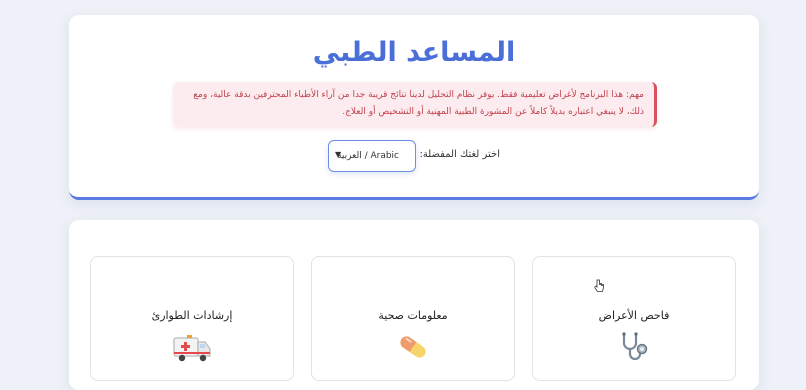 The height and width of the screenshot is (390, 806). I want to click on tile-symptom-checker: فاحص الأعراض, so click(634, 318).